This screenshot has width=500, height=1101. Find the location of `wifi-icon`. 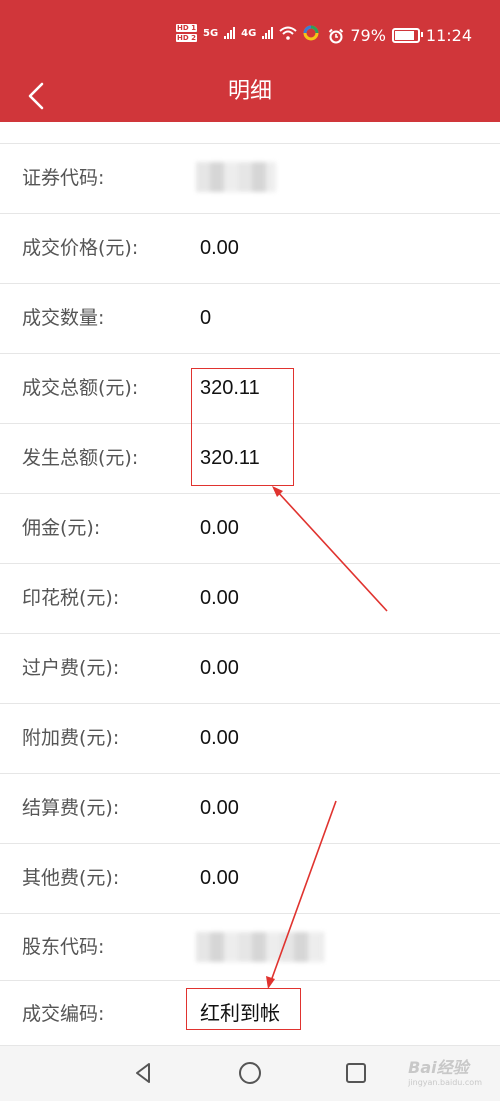

wifi-icon is located at coordinates (288, 33).